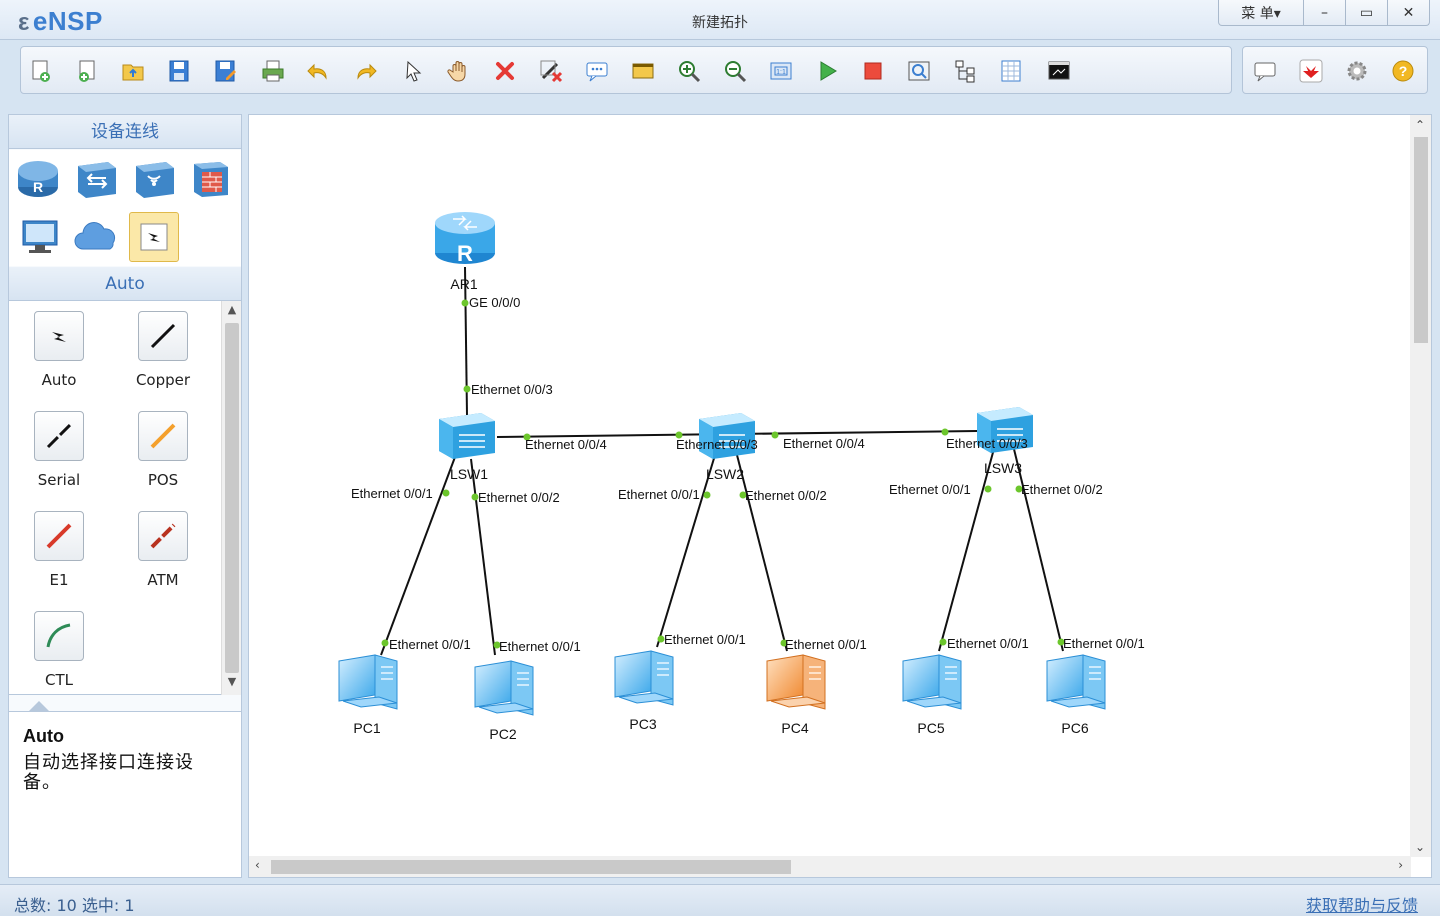  I want to click on save-as-button, so click(225, 71).